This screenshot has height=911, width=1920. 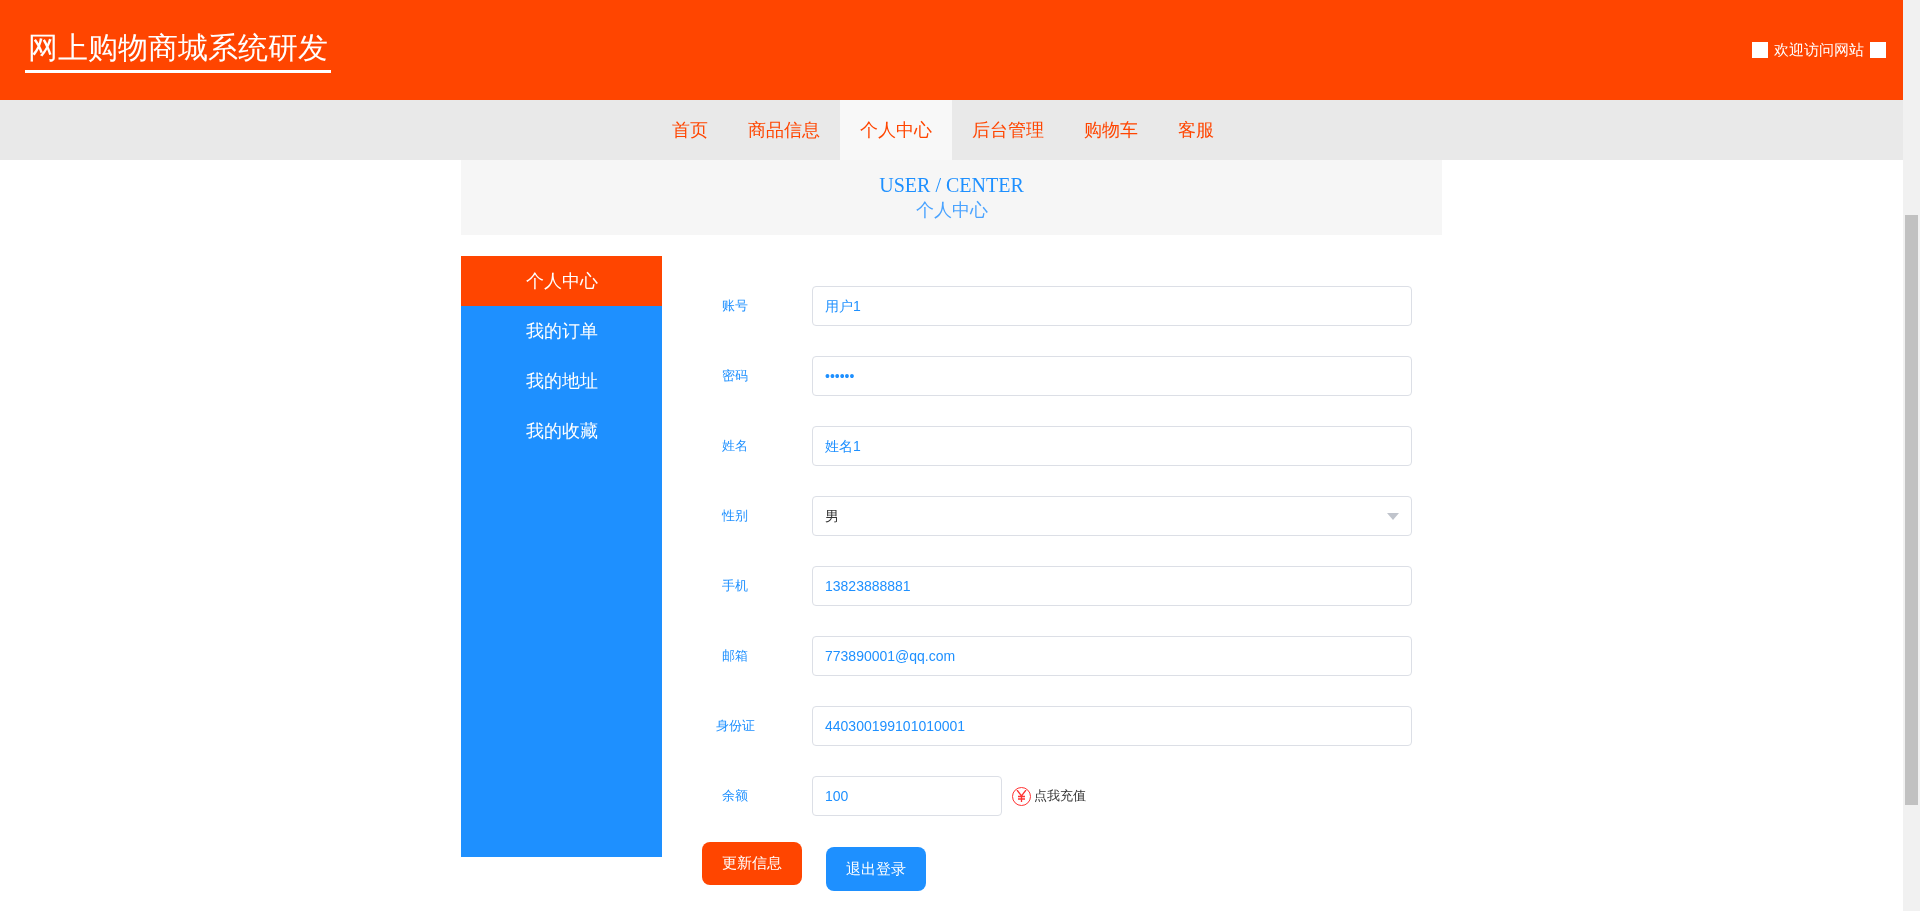 I want to click on field-label: 姓名, so click(x=735, y=446).